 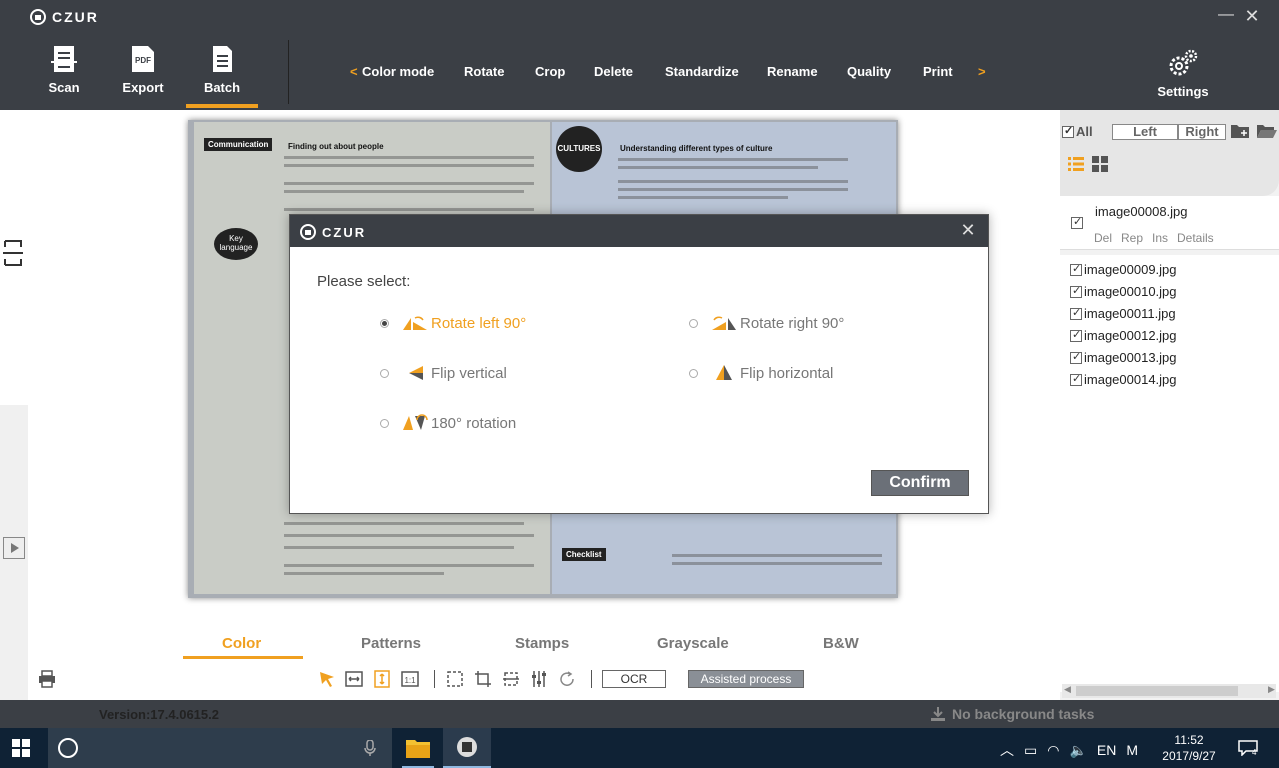 What do you see at coordinates (398, 71) in the screenshot?
I see `menu-color-mode: Color mode` at bounding box center [398, 71].